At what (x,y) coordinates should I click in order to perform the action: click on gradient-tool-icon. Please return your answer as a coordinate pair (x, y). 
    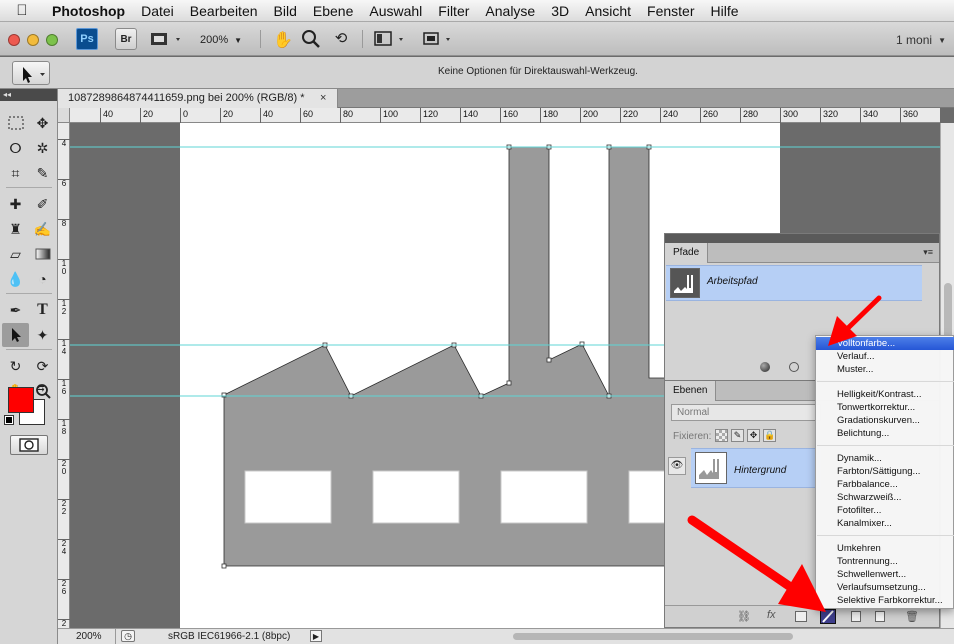
    Looking at the image, I should click on (42, 254).